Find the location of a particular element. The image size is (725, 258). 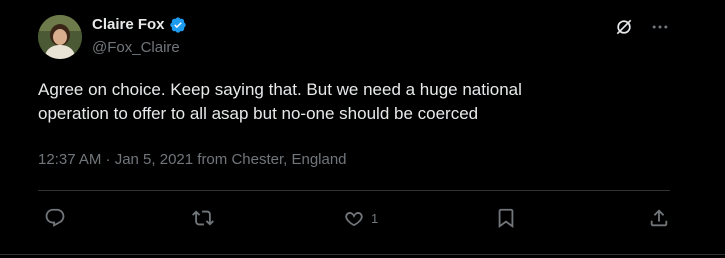

retweet-button is located at coordinates (203, 218).